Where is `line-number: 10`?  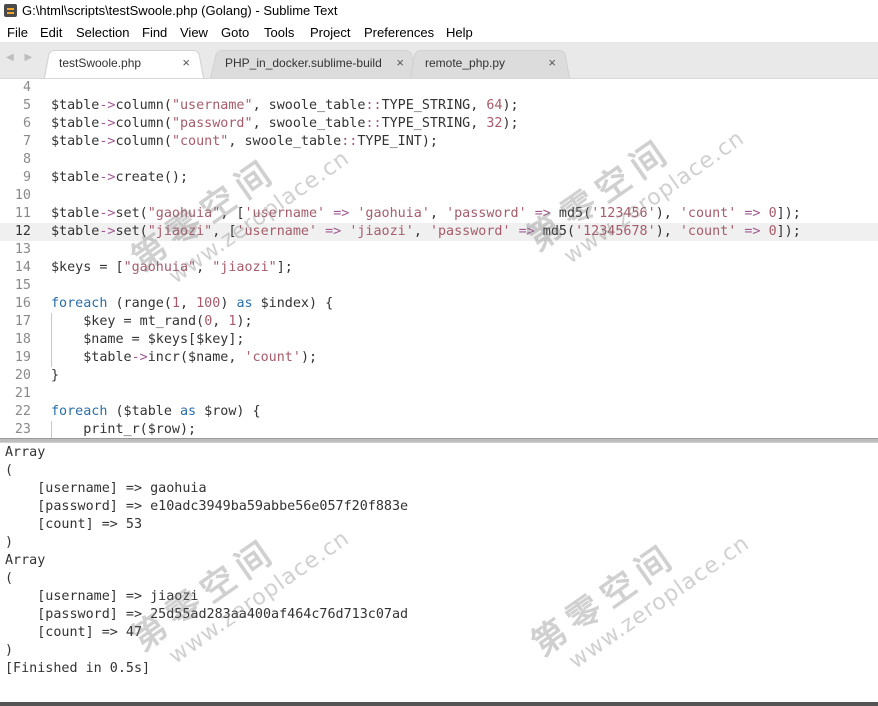
line-number: 10 is located at coordinates (22, 195).